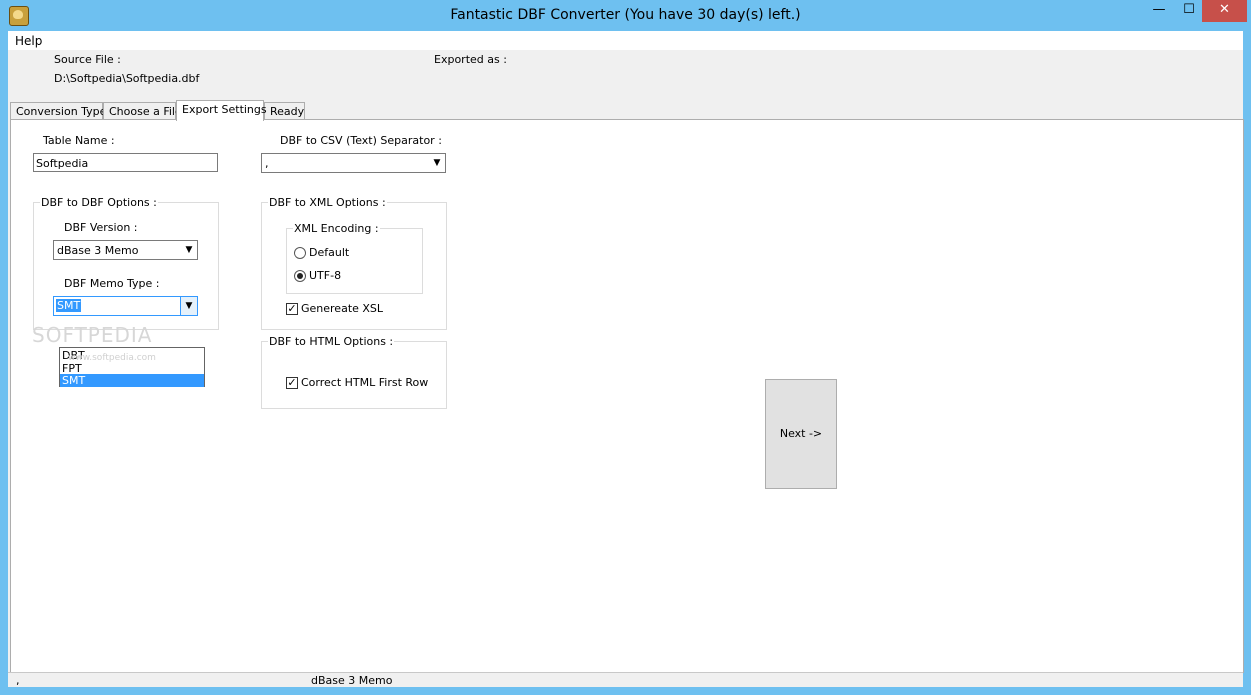 This screenshot has height=695, width=1251. What do you see at coordinates (28, 41) in the screenshot?
I see `menu-help: Help` at bounding box center [28, 41].